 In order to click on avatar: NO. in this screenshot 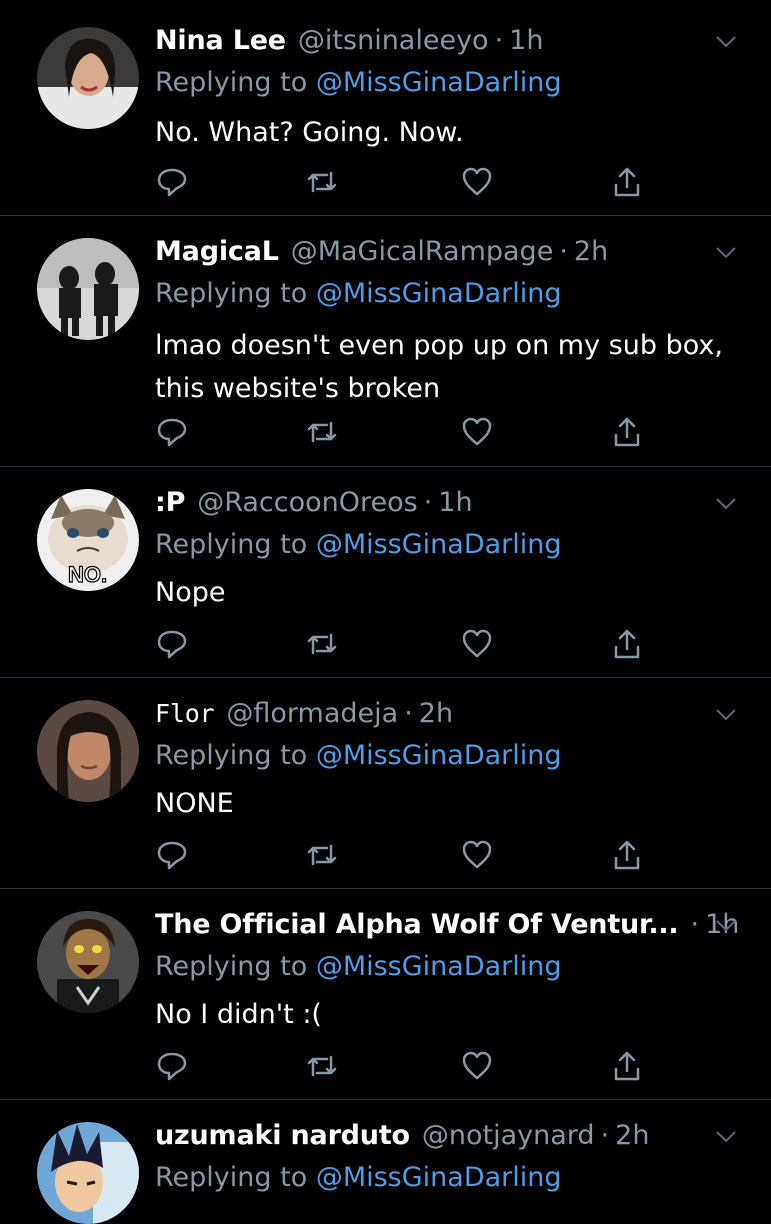, I will do `click(88, 540)`.